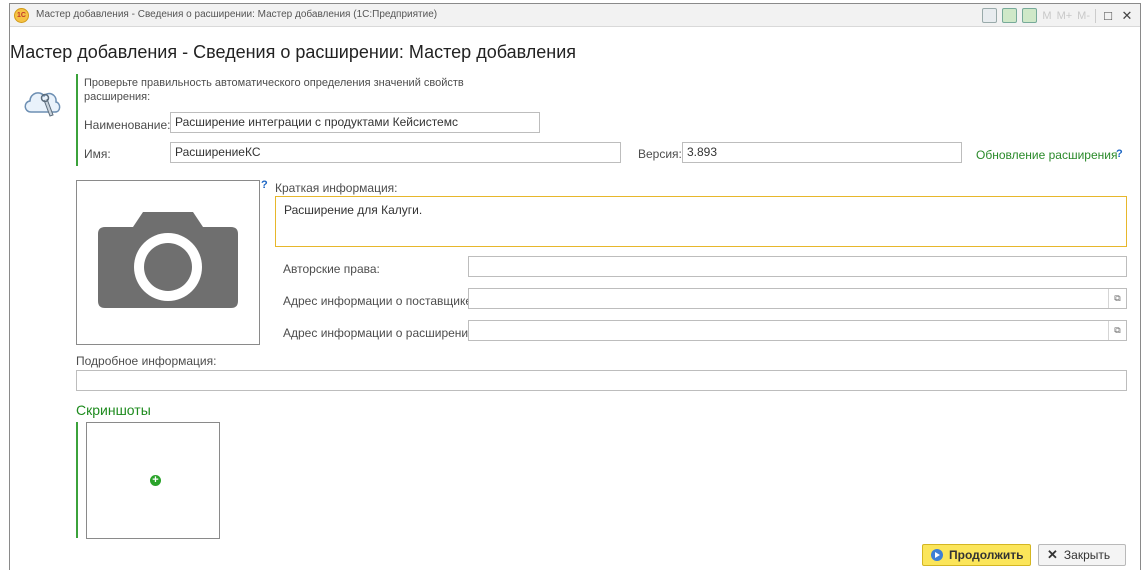 This screenshot has width=1143, height=570. Describe the element at coordinates (336, 188) in the screenshot. I see `short-info-label: Краткая информация:` at that location.